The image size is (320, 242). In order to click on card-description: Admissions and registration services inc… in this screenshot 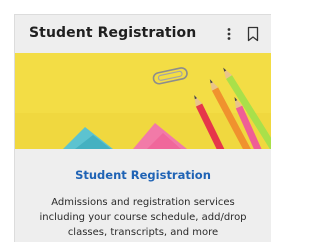, I will do `click(143, 217)`.